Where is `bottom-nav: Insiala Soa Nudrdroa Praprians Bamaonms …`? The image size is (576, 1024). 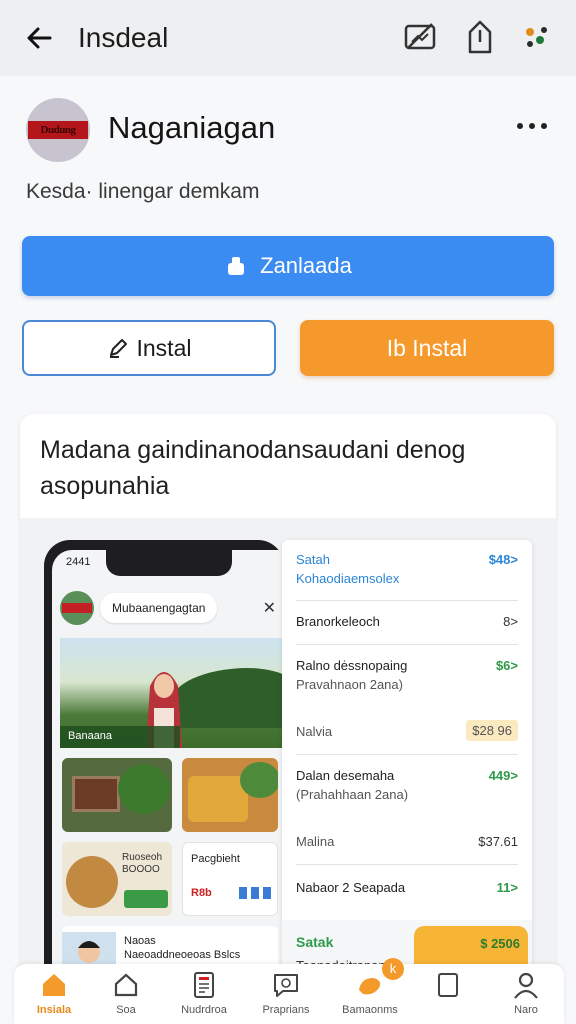
bottom-nav: Insiala Soa Nudrdroa Praprians Bamaonms … is located at coordinates (289, 994).